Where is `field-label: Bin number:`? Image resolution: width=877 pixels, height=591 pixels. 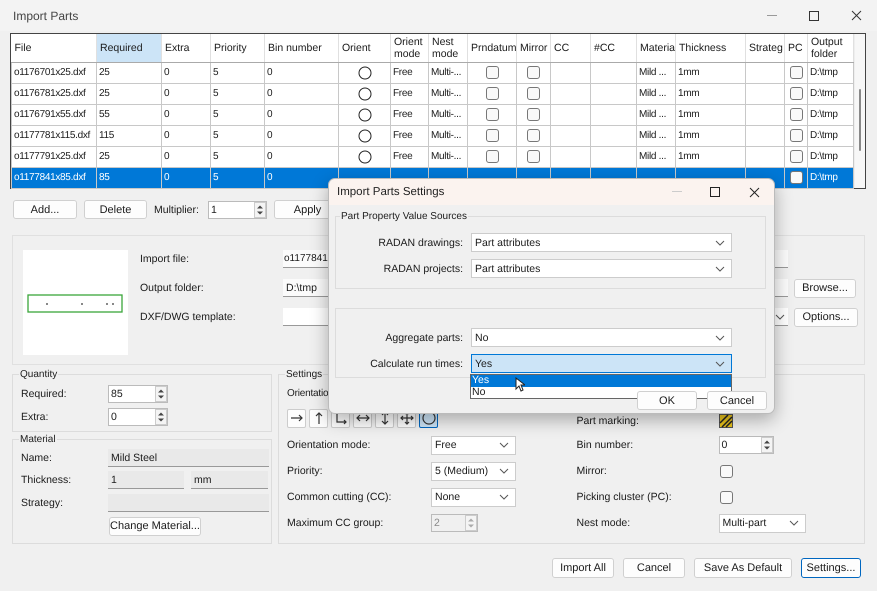
field-label: Bin number: is located at coordinates (605, 445).